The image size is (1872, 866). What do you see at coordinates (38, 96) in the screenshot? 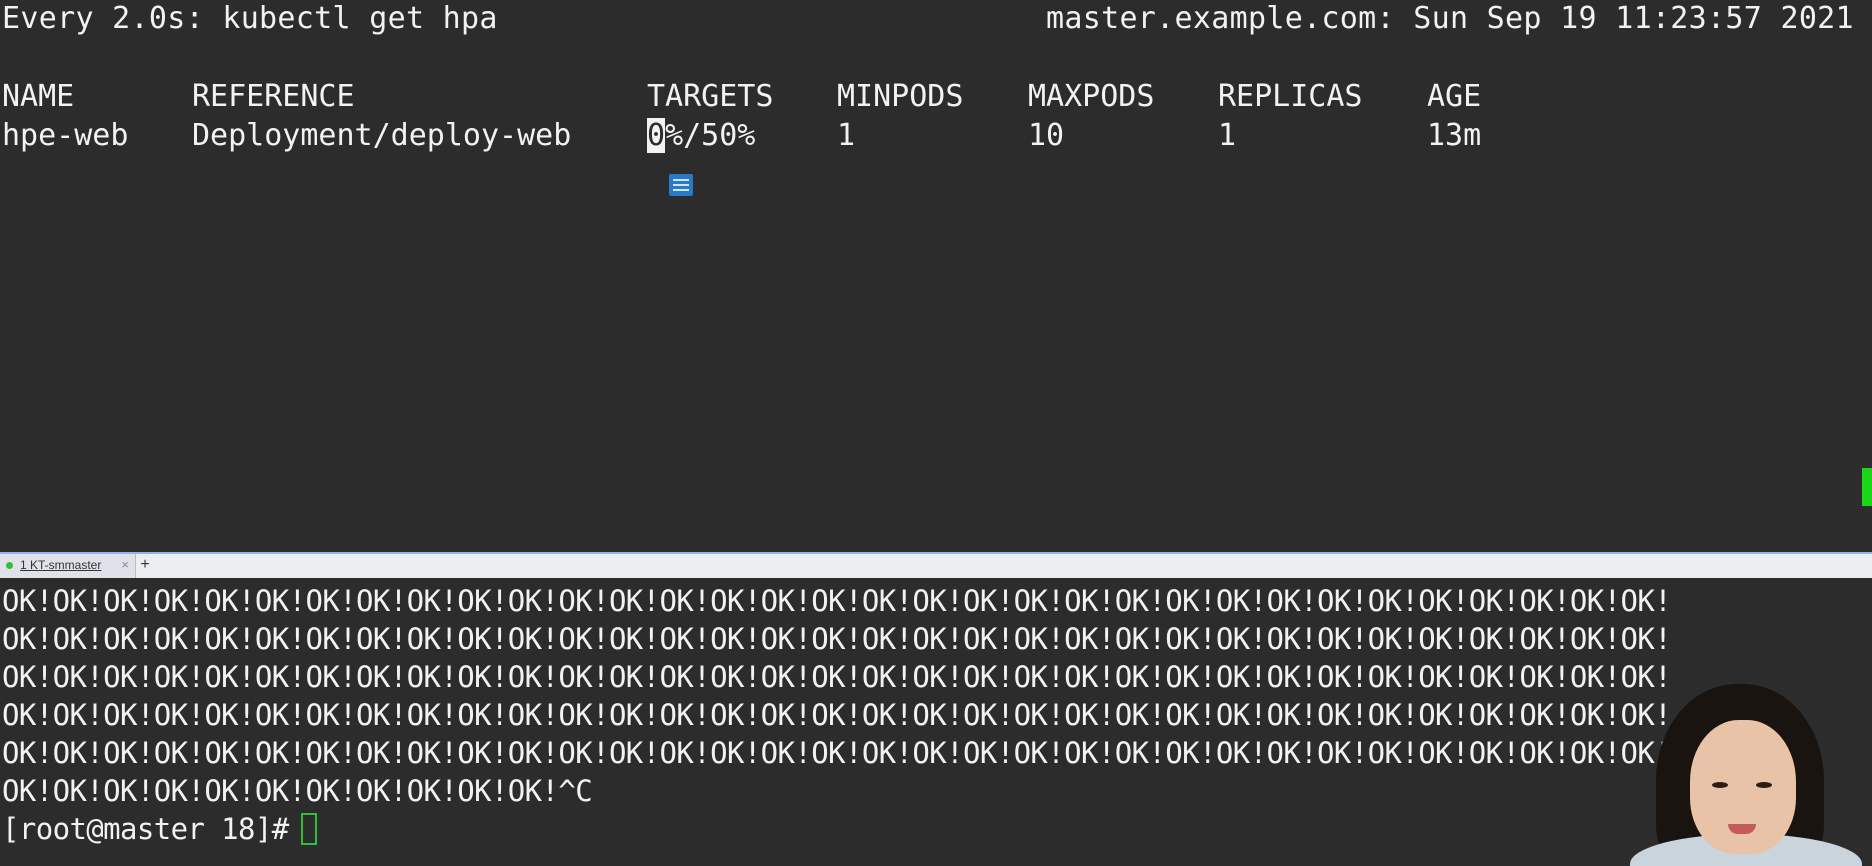
I see `column-header-name: NAME` at bounding box center [38, 96].